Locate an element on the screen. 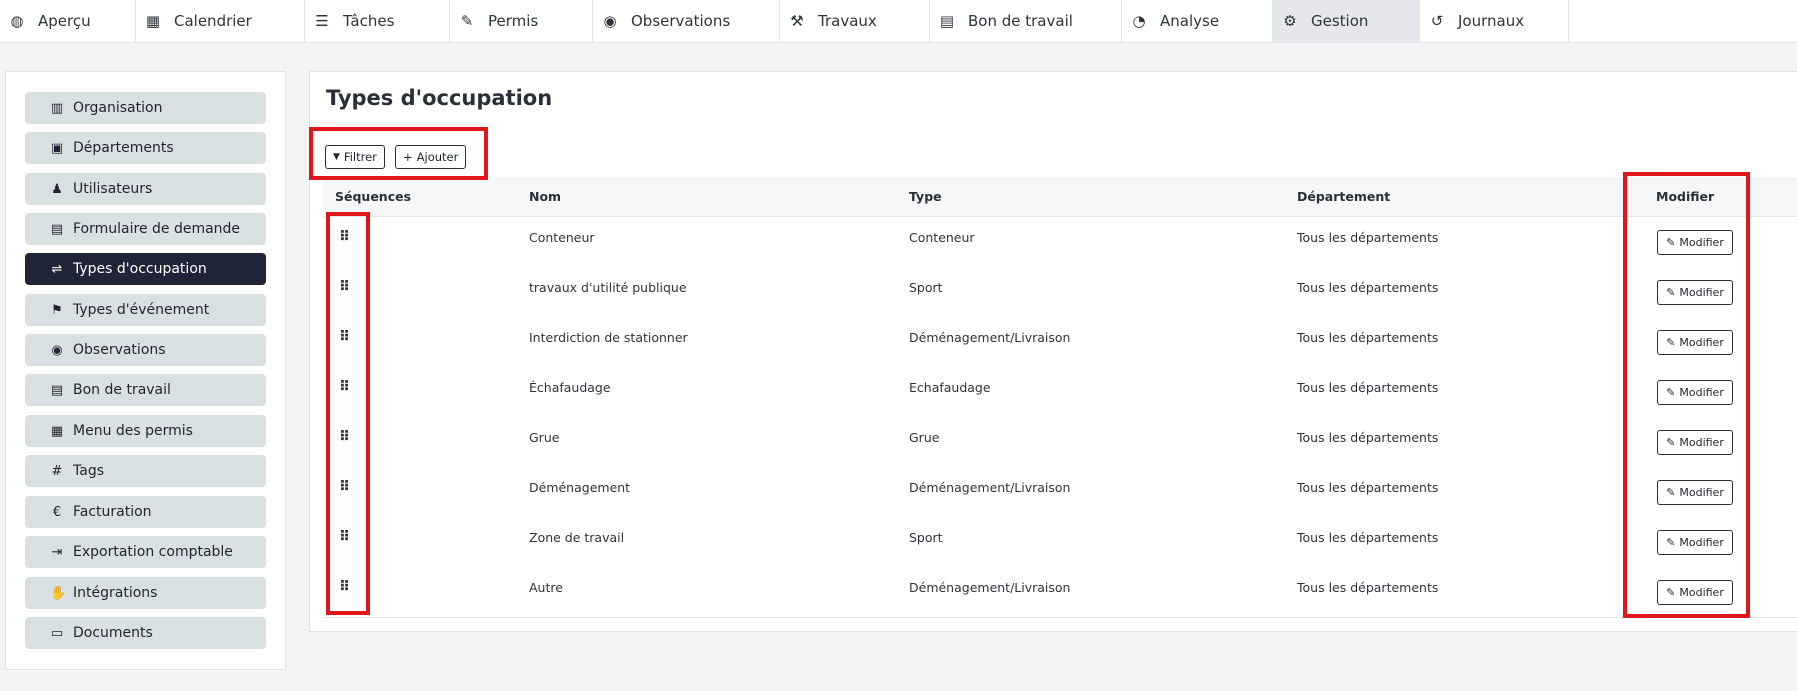 Image resolution: width=1797 pixels, height=691 pixels. sidebar-item-utilisateurs: ♟ Utilisateurs is located at coordinates (145, 189).